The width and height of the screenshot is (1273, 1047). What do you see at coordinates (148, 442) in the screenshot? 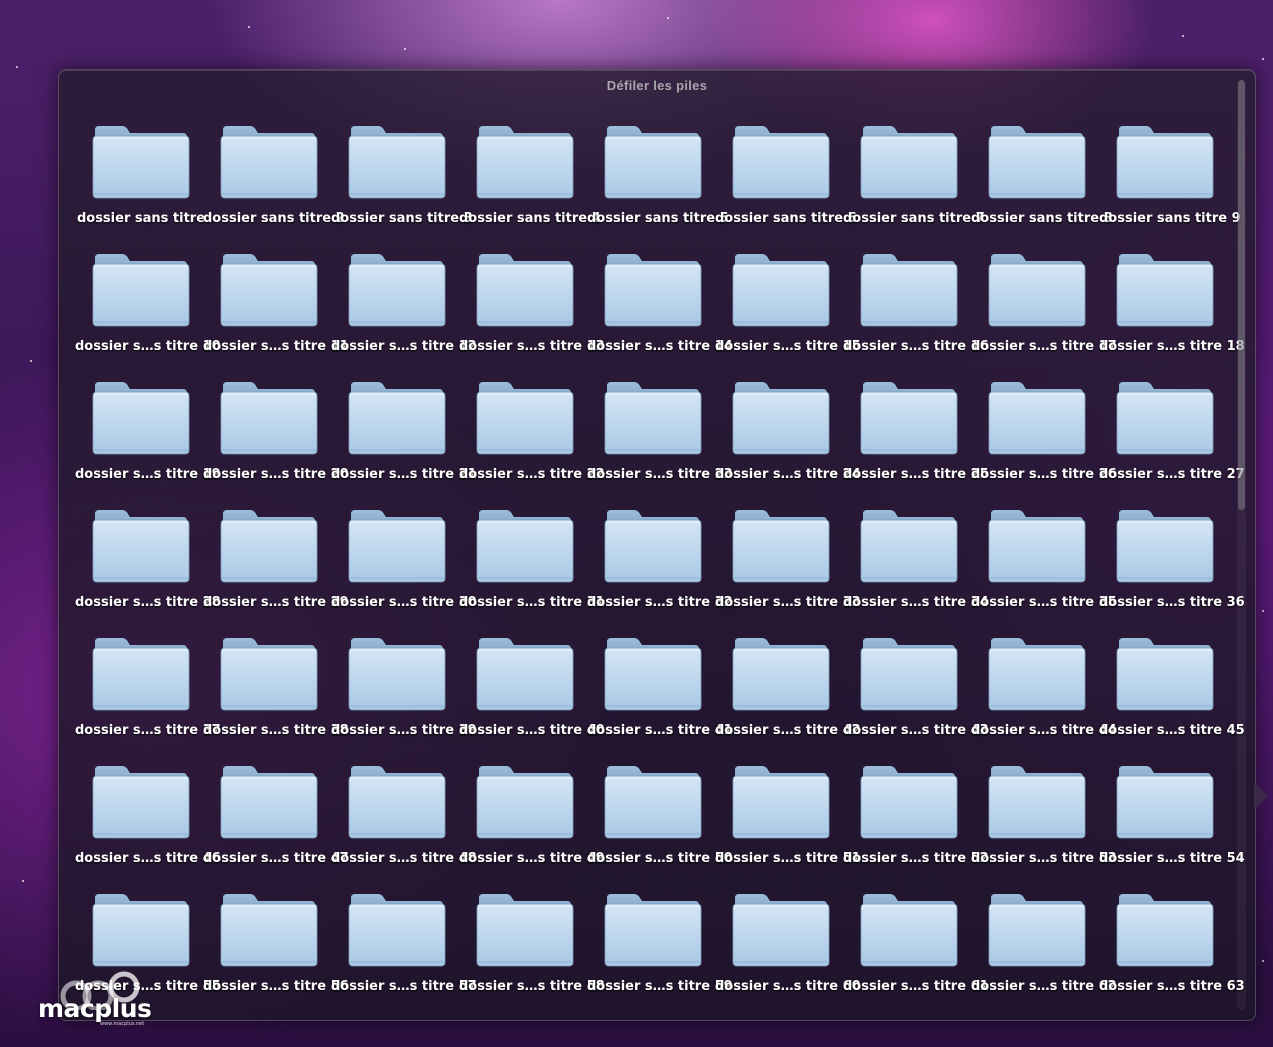
I see `folder-item: dossier s…s titre 19` at bounding box center [148, 442].